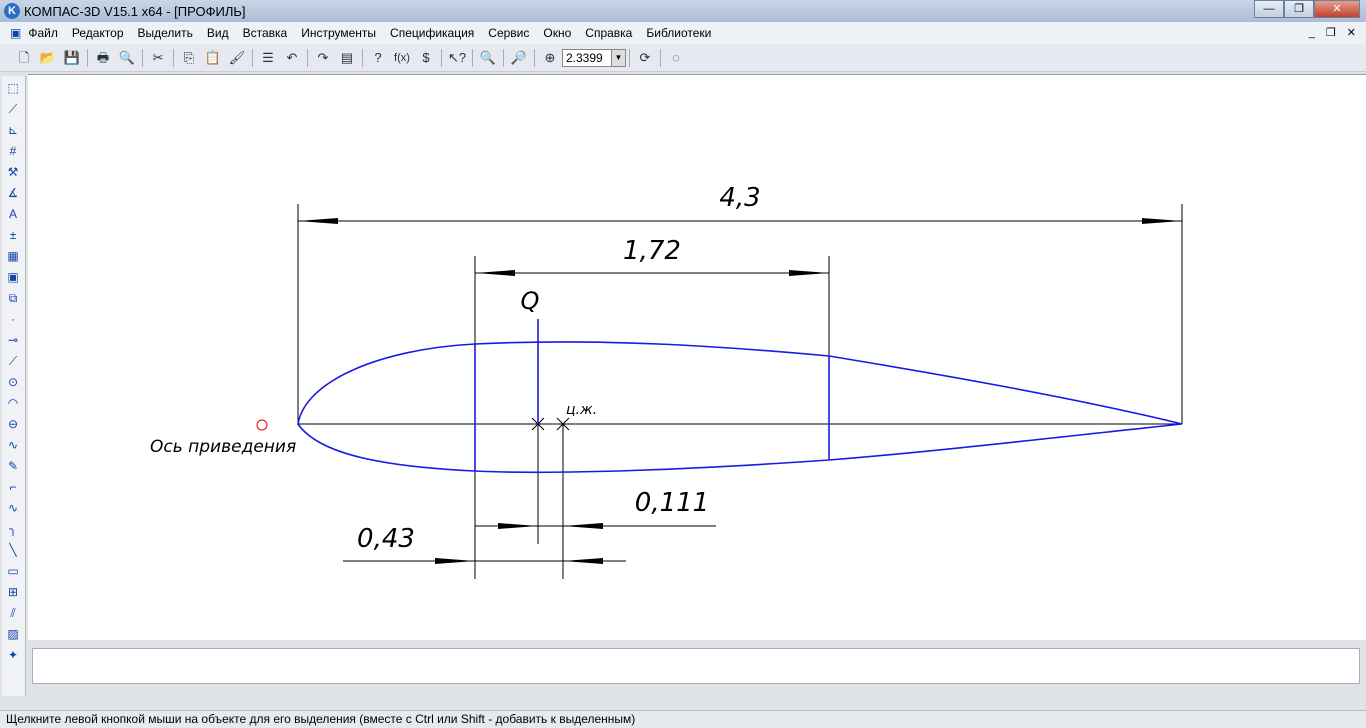  What do you see at coordinates (1269, 9) in the screenshot?
I see `minimize-button: —` at bounding box center [1269, 9].